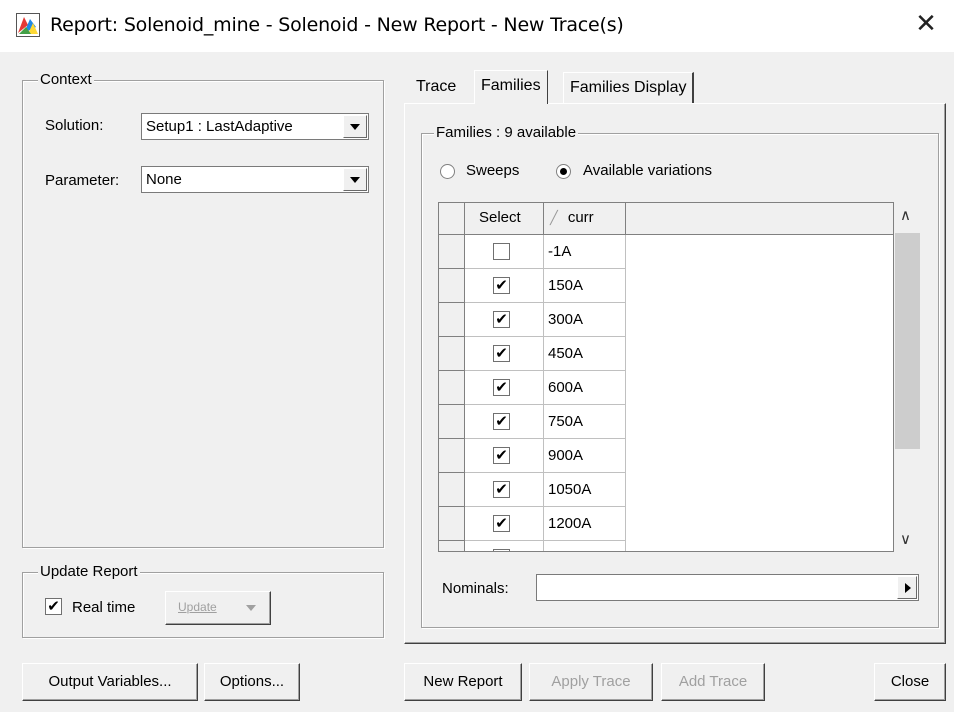 This screenshot has height=712, width=954. Describe the element at coordinates (463, 682) in the screenshot. I see `new-report-button: New Report` at that location.